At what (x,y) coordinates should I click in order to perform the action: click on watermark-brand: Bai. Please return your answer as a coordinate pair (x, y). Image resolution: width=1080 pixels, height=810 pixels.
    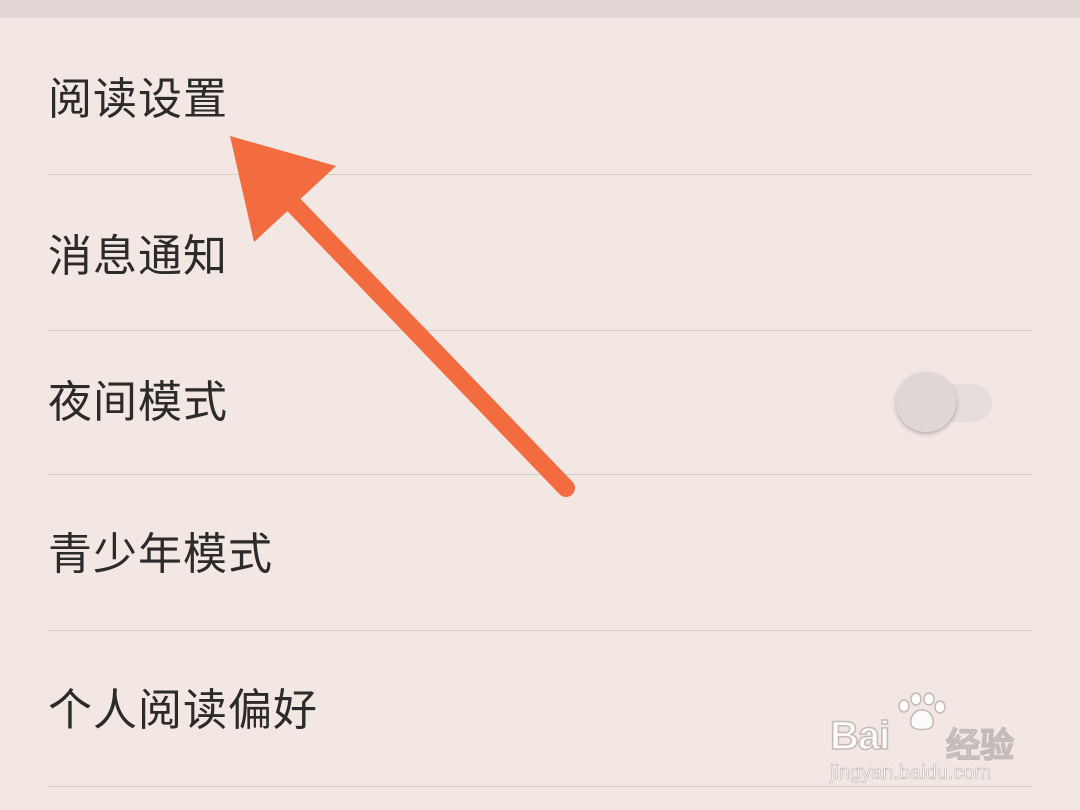
    Looking at the image, I should click on (860, 736).